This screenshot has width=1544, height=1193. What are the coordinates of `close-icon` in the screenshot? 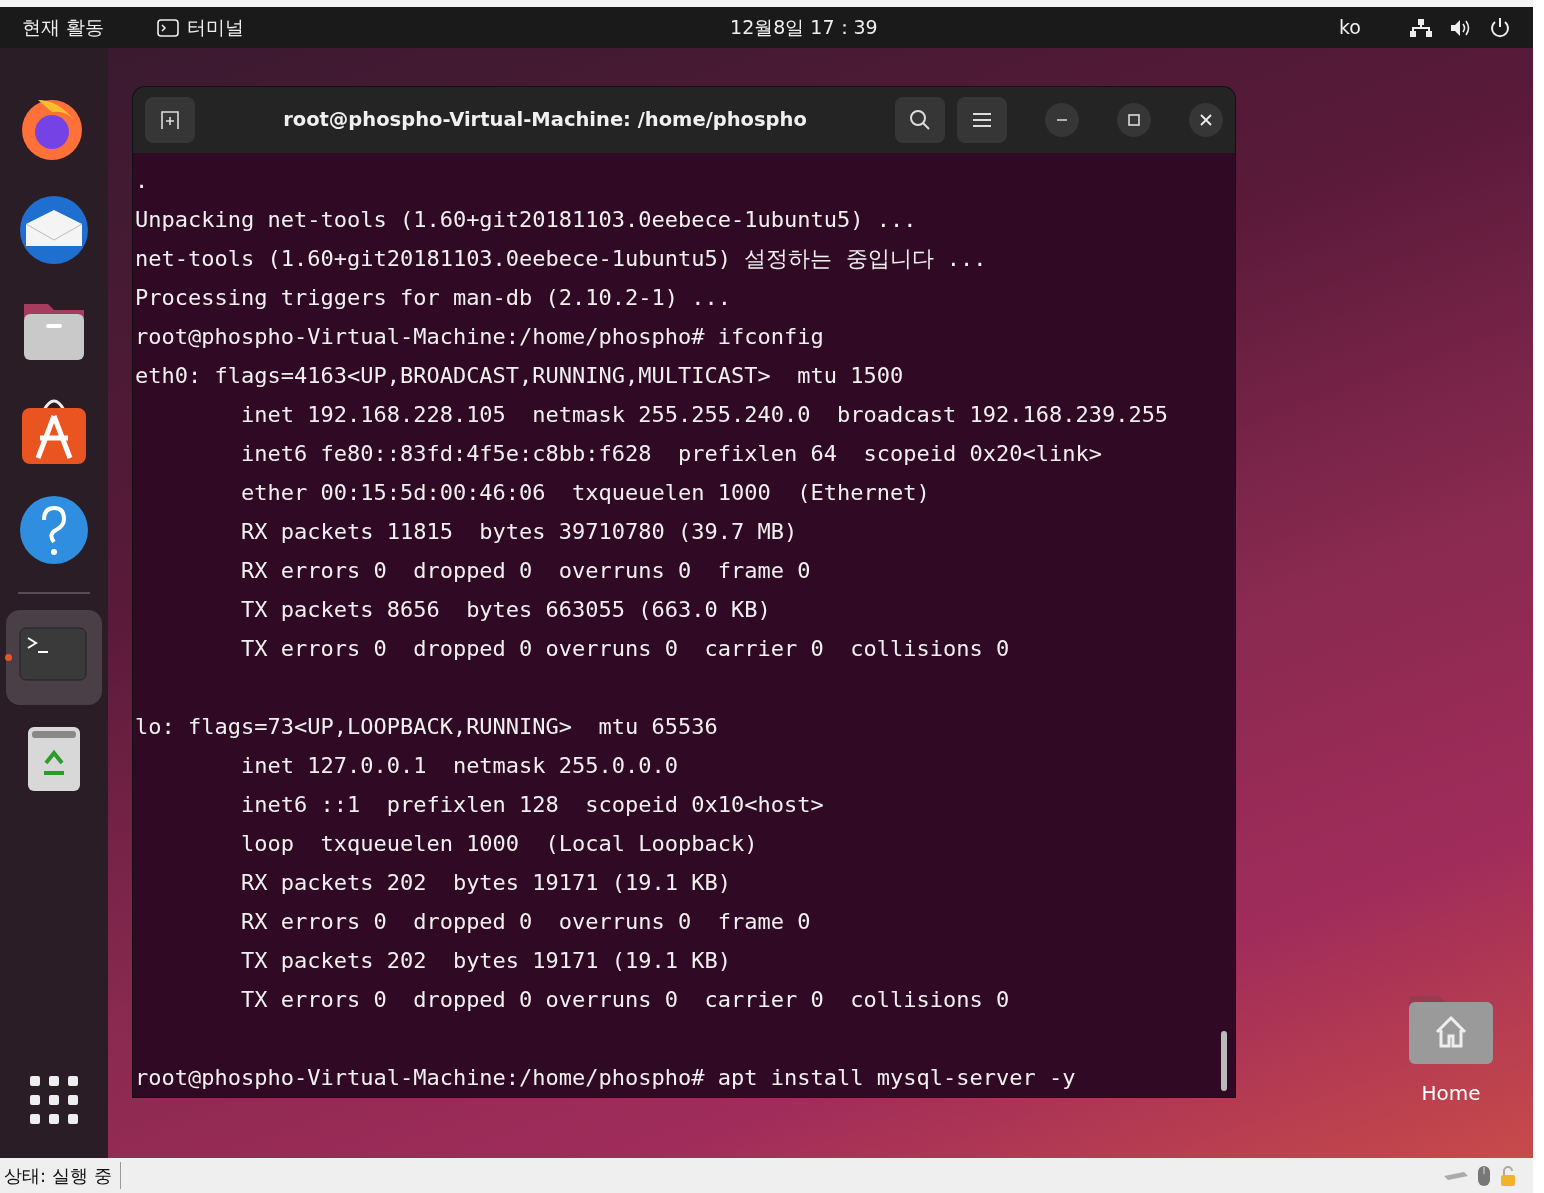 It's located at (1206, 120).